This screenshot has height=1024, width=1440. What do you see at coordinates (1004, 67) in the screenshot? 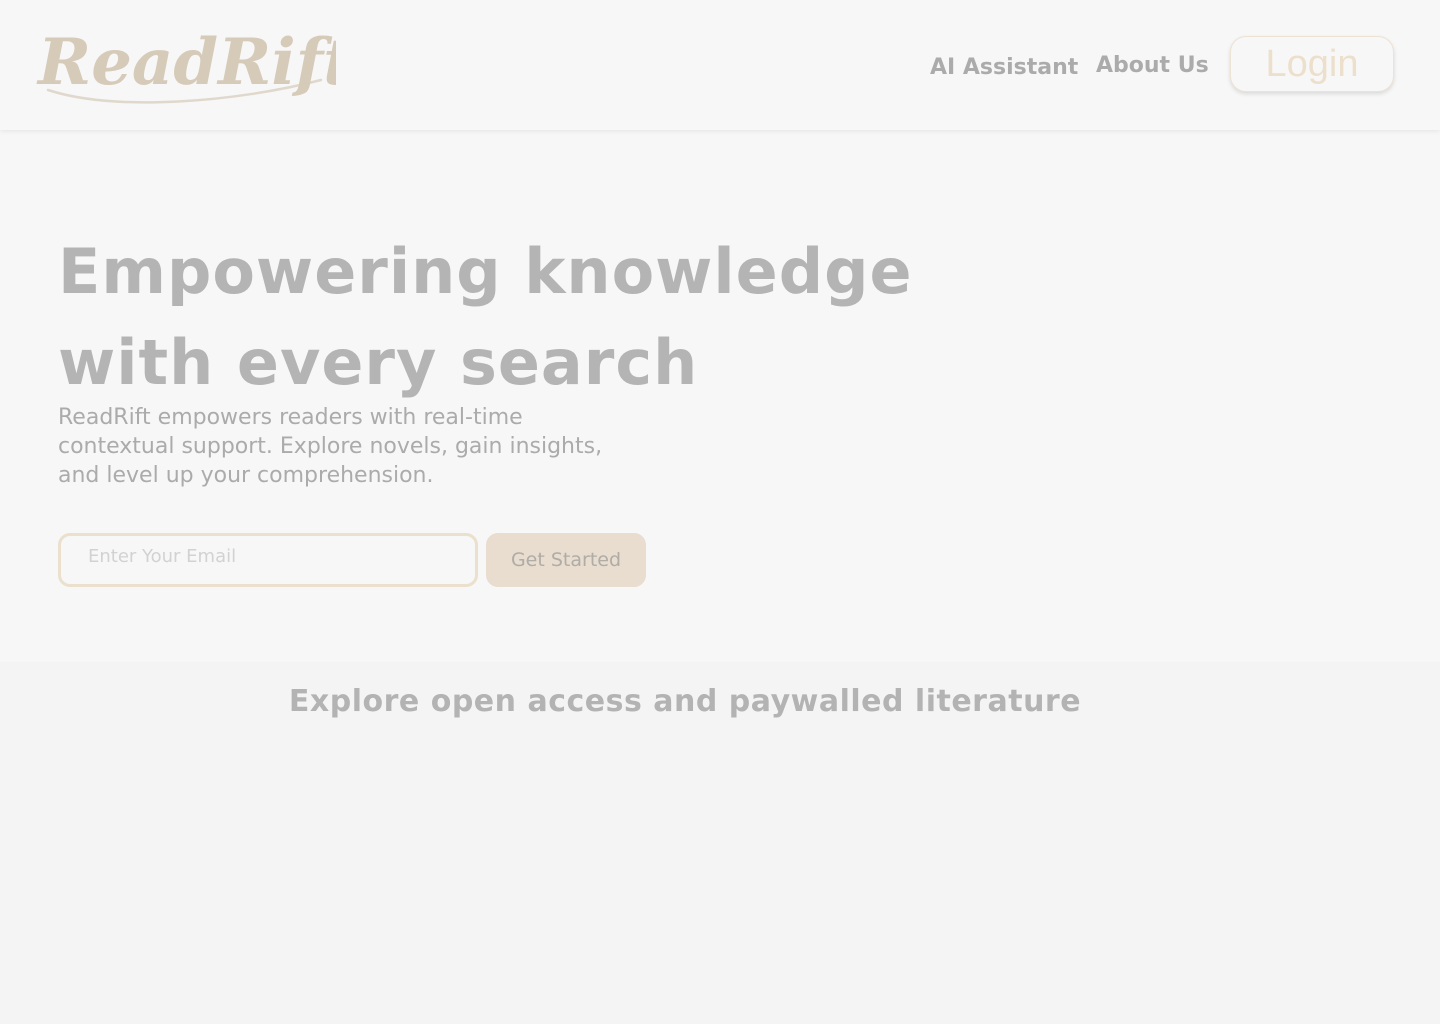
I see `nav-ai-assistant: AI Assistant` at bounding box center [1004, 67].